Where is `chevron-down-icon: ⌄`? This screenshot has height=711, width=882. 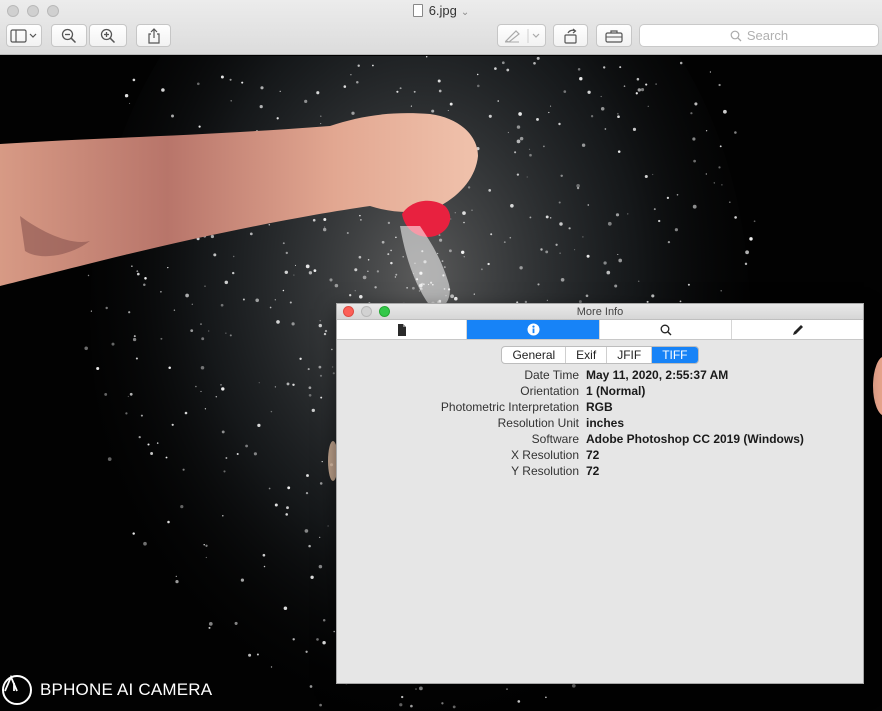
chevron-down-icon: ⌄ is located at coordinates (465, 12).